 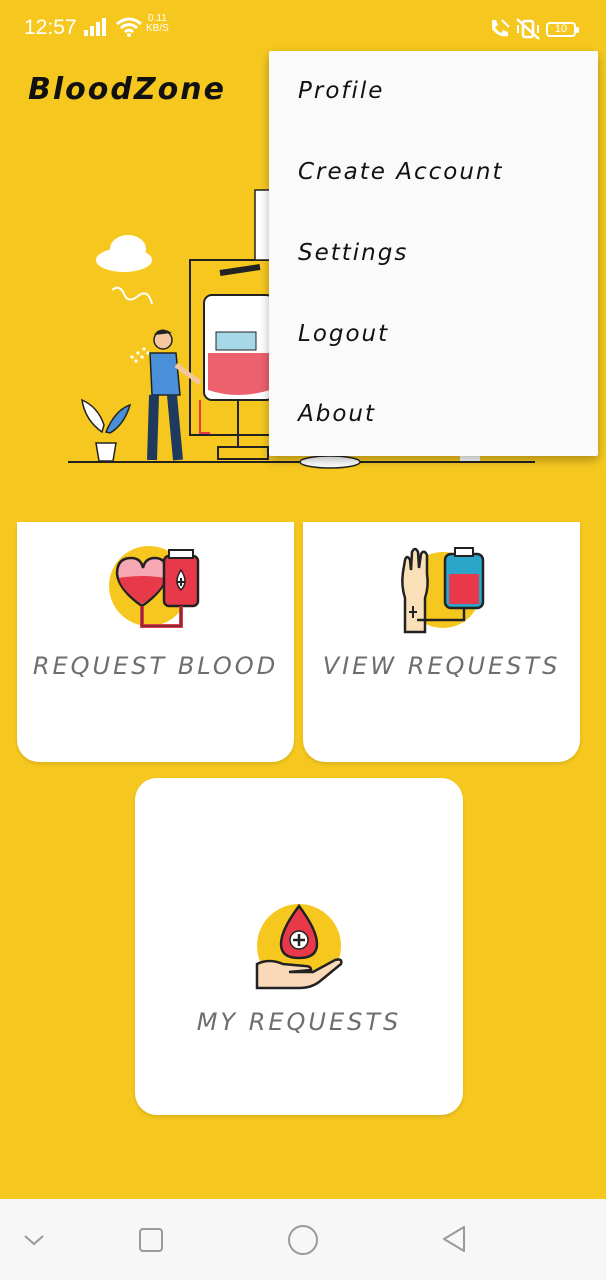 What do you see at coordinates (127, 89) in the screenshot?
I see `app-title: BloodZone` at bounding box center [127, 89].